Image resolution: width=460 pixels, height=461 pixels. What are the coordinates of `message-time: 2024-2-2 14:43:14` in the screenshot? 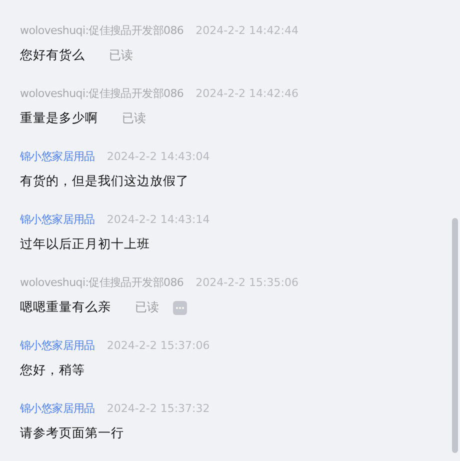 It's located at (158, 219).